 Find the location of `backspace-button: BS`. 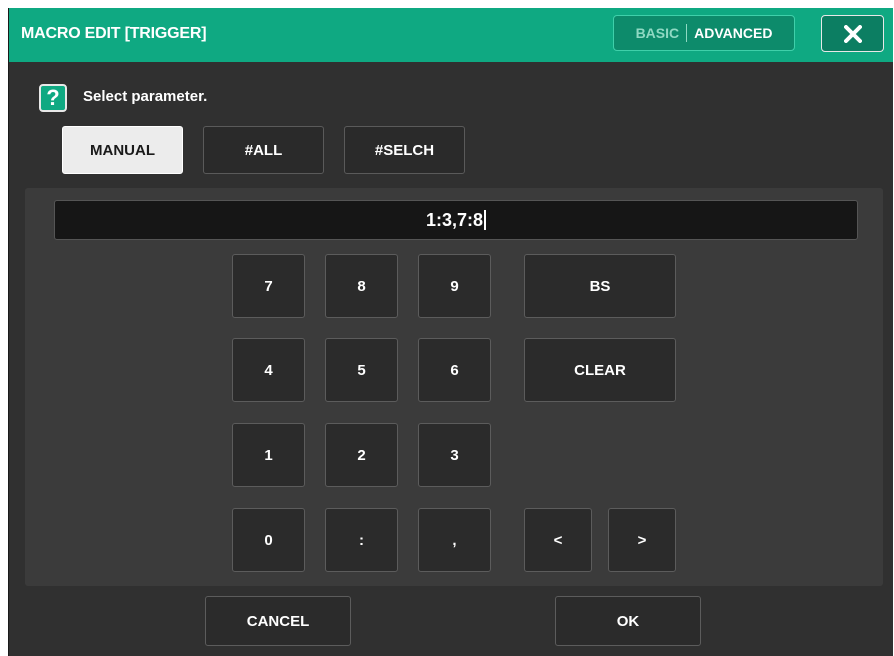

backspace-button: BS is located at coordinates (600, 286).